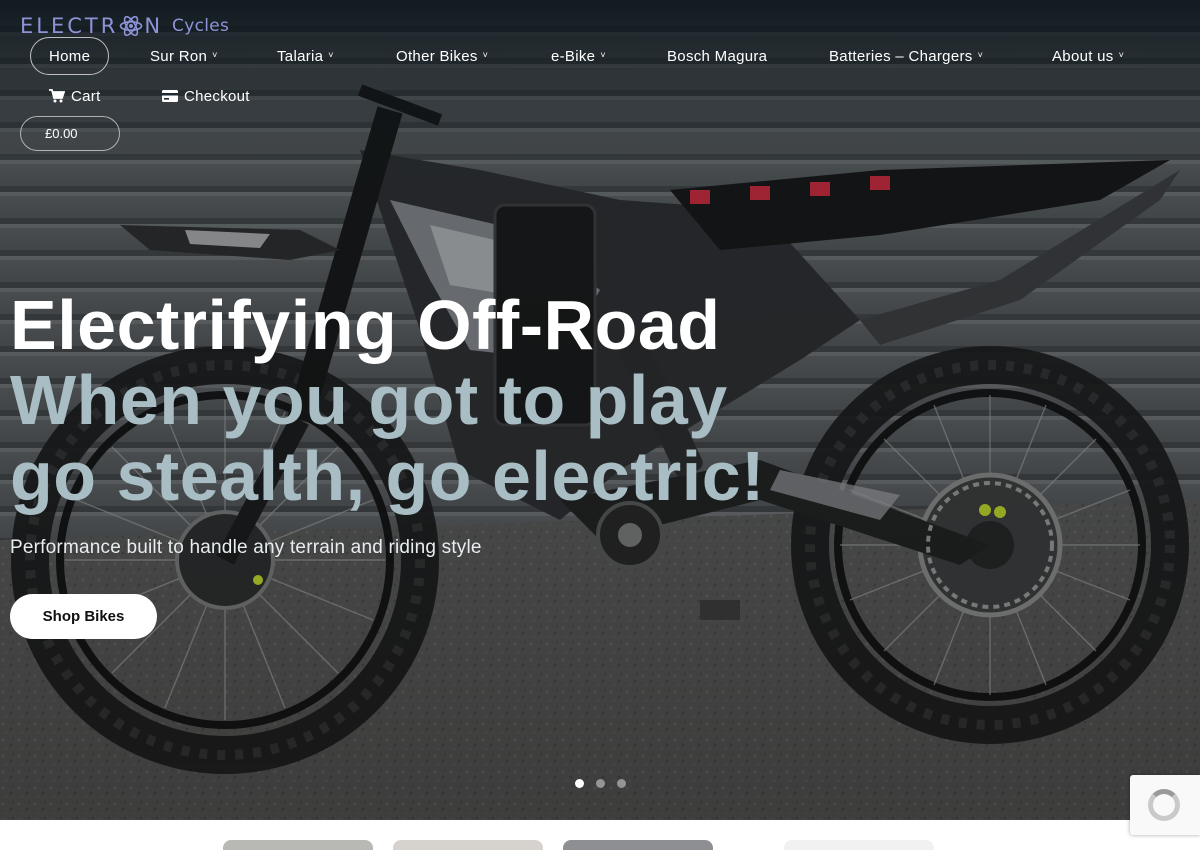 The width and height of the screenshot is (1200, 850). Describe the element at coordinates (201, 26) in the screenshot. I see `logo-suffix: Cycles` at that location.